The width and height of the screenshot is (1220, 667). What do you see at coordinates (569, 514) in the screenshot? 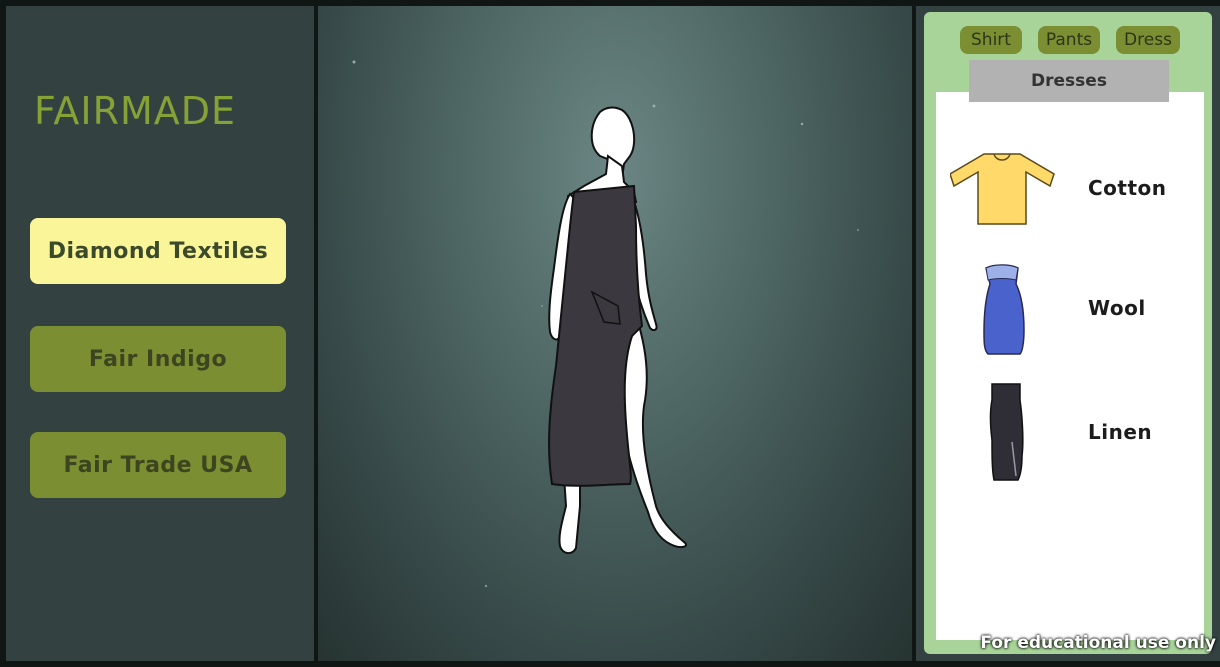
I see `mannequin-left-foot` at bounding box center [569, 514].